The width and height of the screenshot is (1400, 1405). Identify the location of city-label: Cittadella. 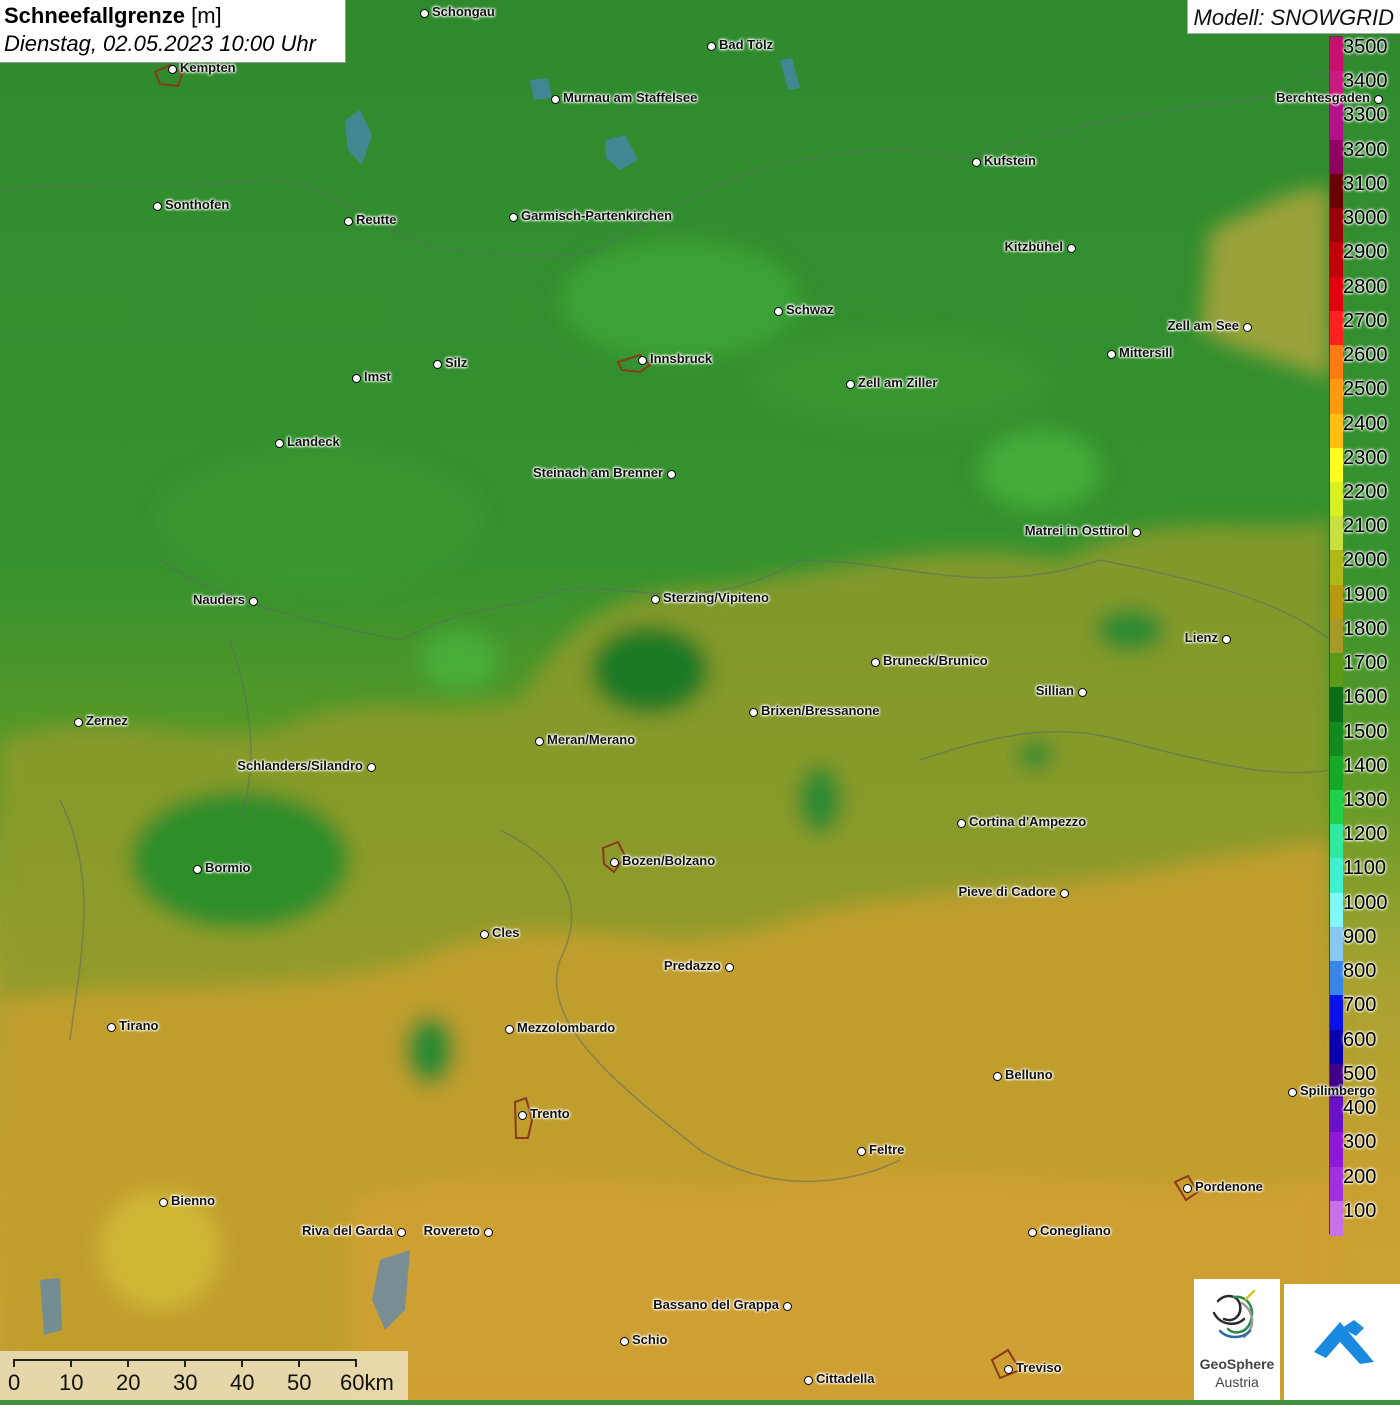
(845, 1378).